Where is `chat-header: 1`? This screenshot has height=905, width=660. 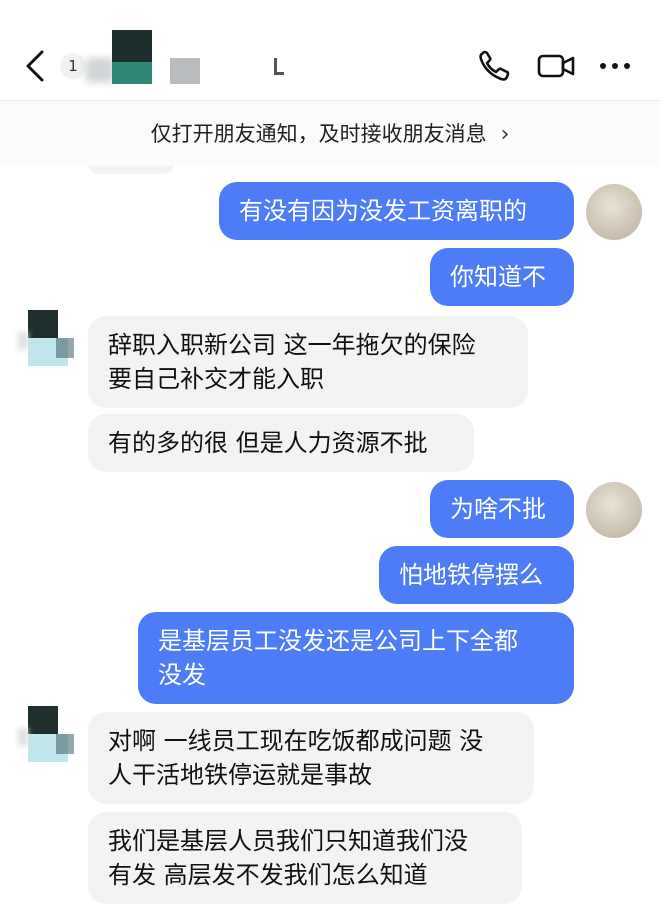
chat-header: 1 is located at coordinates (330, 50).